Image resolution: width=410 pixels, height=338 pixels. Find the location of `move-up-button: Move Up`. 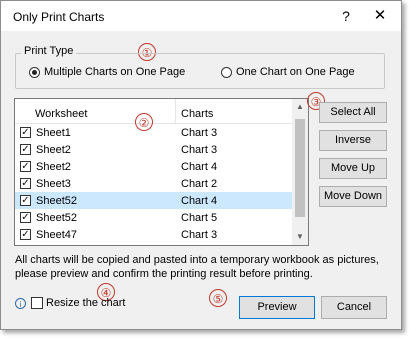

move-up-button: Move Up is located at coordinates (353, 168).